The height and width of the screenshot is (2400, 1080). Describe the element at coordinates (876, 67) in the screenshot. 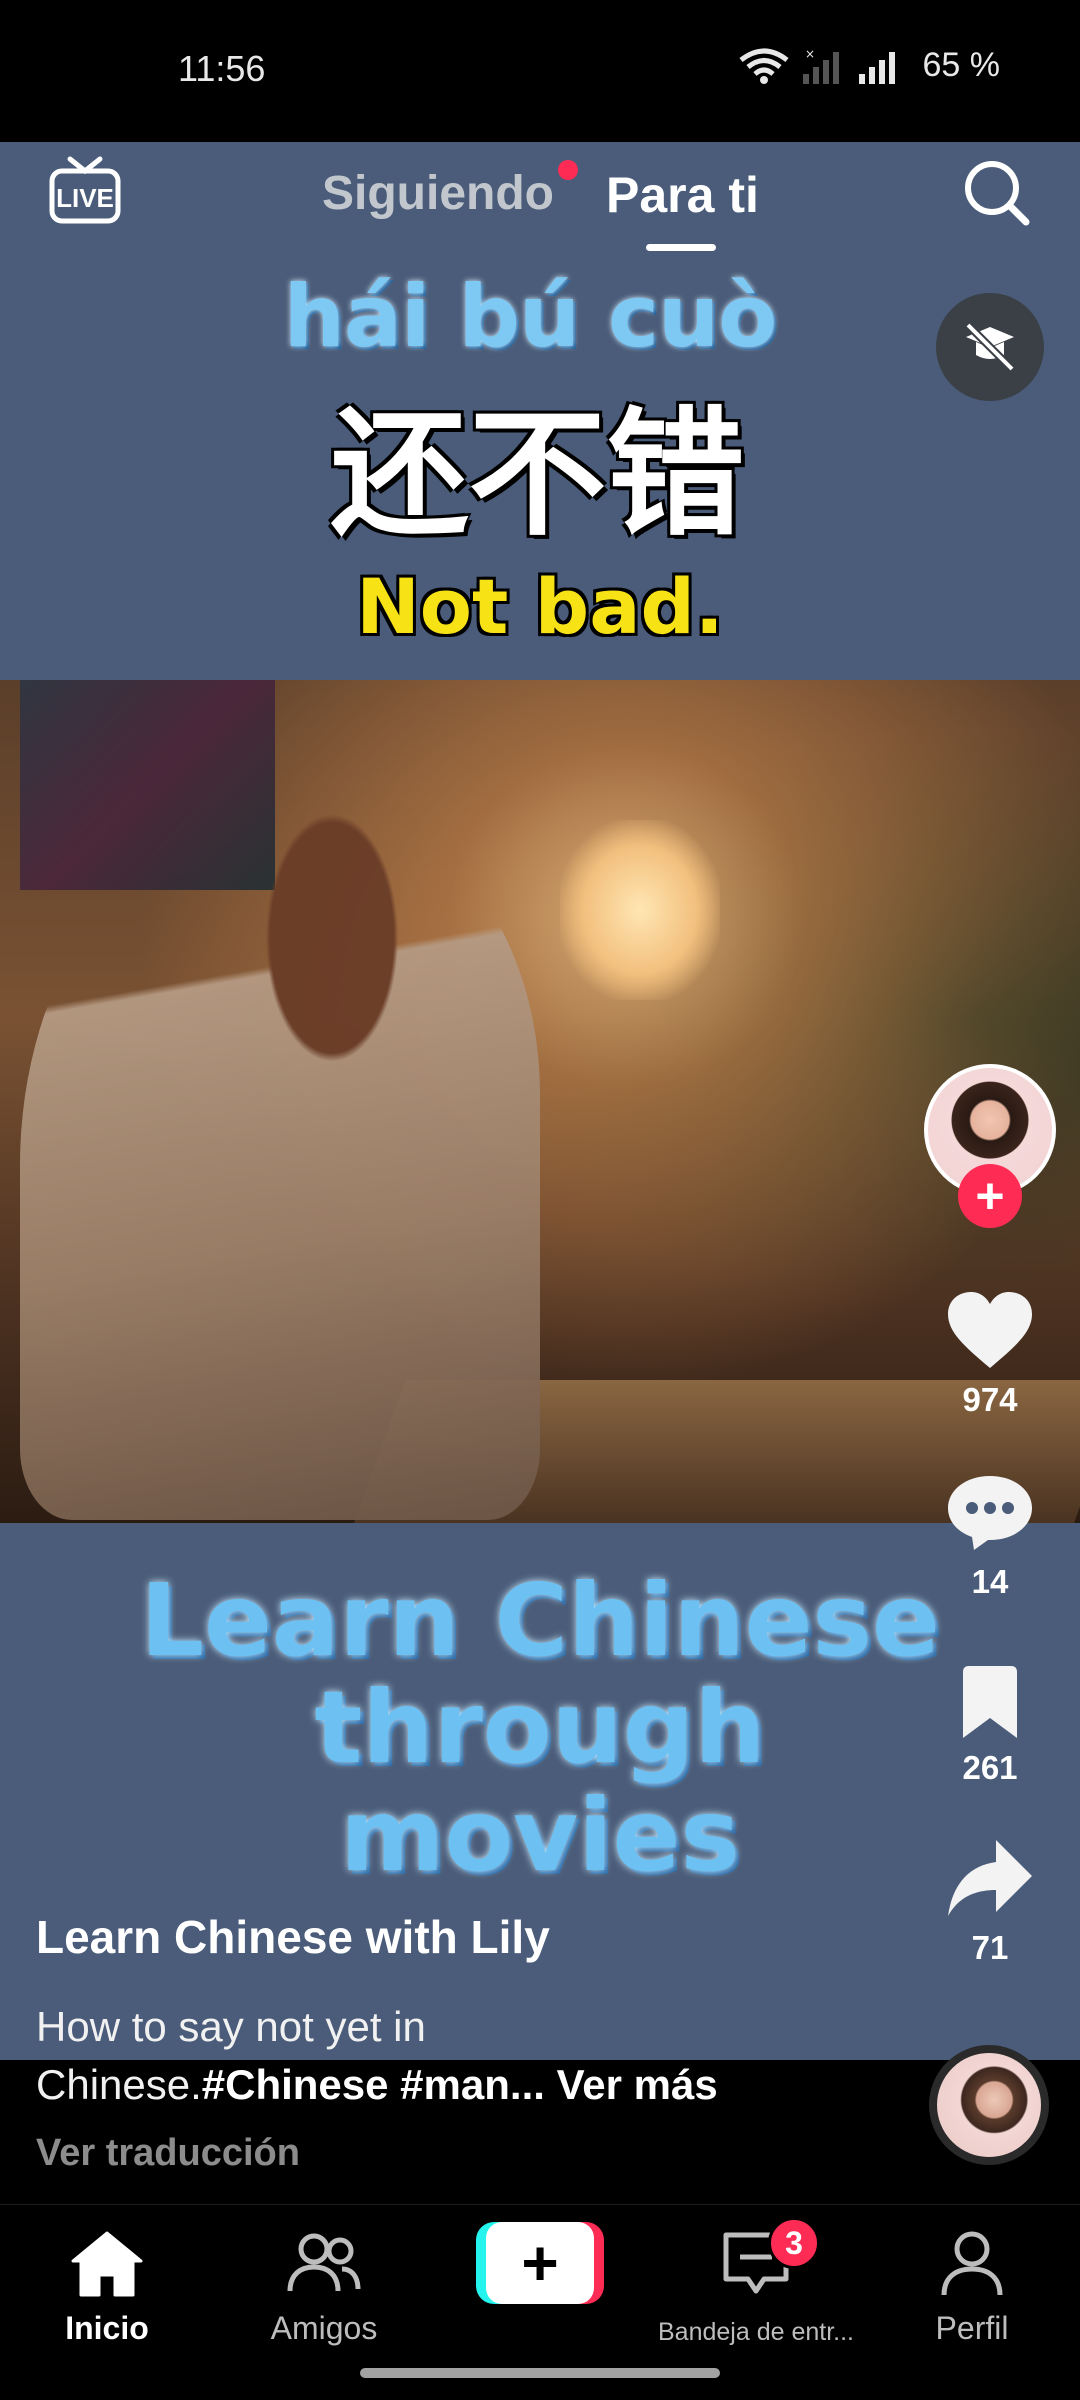

I see `signal-icon` at that location.